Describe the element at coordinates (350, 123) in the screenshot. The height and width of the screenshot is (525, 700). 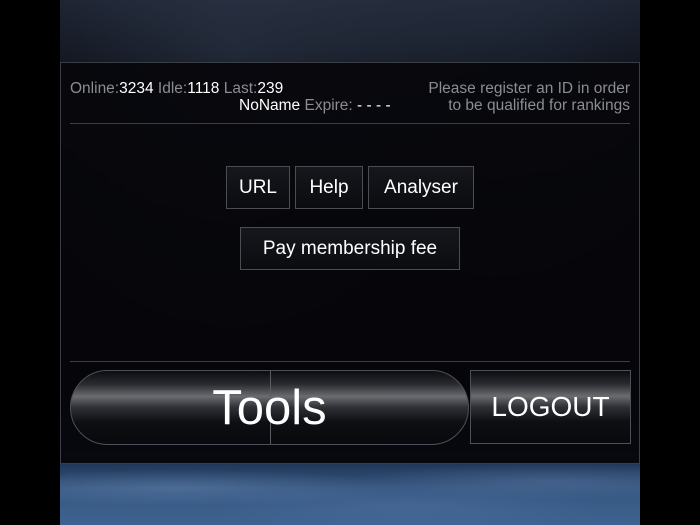
I see `top-divider` at that location.